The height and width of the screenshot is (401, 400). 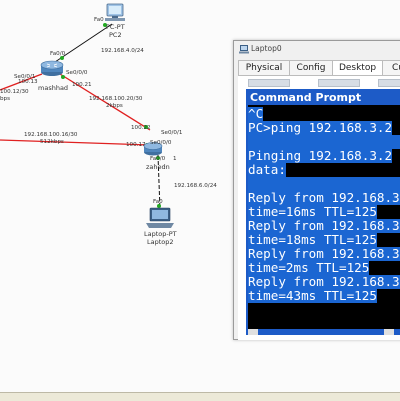 I want to click on label-laptop-fa0: Fa0, so click(x=158, y=202).